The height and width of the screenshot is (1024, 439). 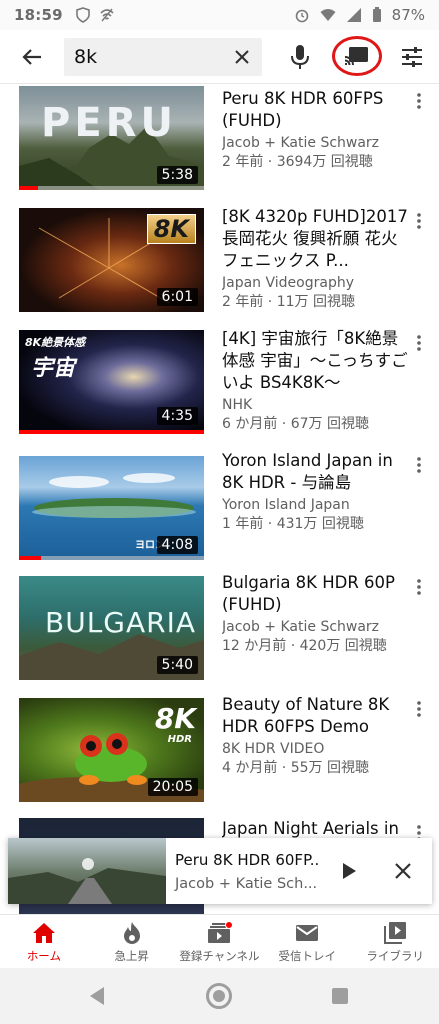 I want to click on thumbnail-text: 8K, so click(x=175, y=718).